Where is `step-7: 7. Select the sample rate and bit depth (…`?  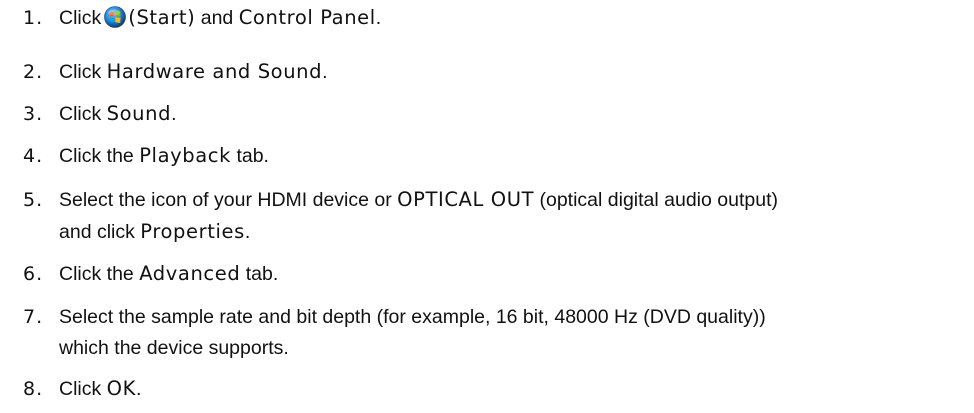
step-7: 7. Select the sample rate and bit depth (… is located at coordinates (394, 333).